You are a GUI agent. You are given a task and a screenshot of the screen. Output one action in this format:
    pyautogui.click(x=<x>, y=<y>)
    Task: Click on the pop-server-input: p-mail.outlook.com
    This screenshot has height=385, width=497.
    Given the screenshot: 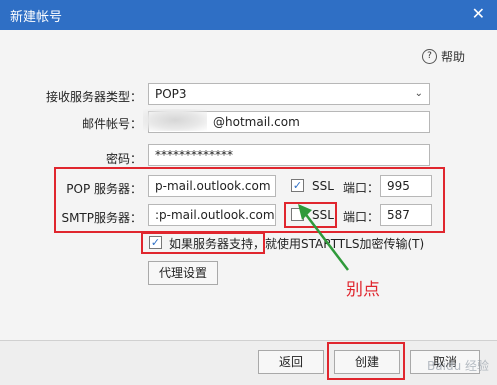 What is the action you would take?
    pyautogui.click(x=212, y=186)
    